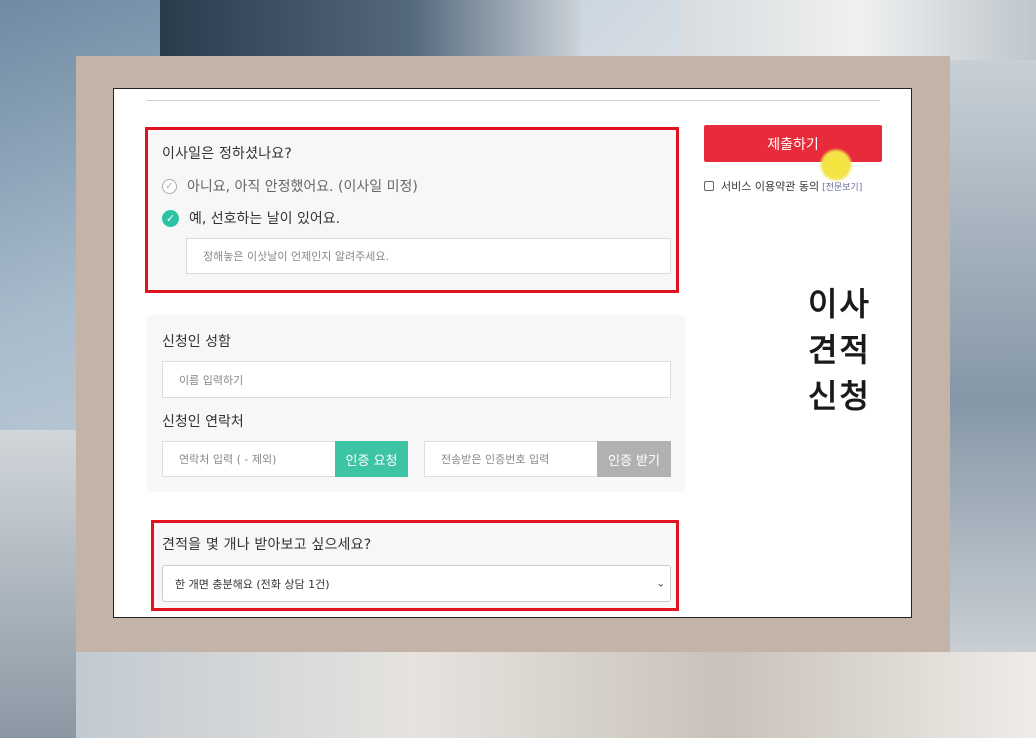  I want to click on name-input: 이름 입력하기, so click(416, 379).